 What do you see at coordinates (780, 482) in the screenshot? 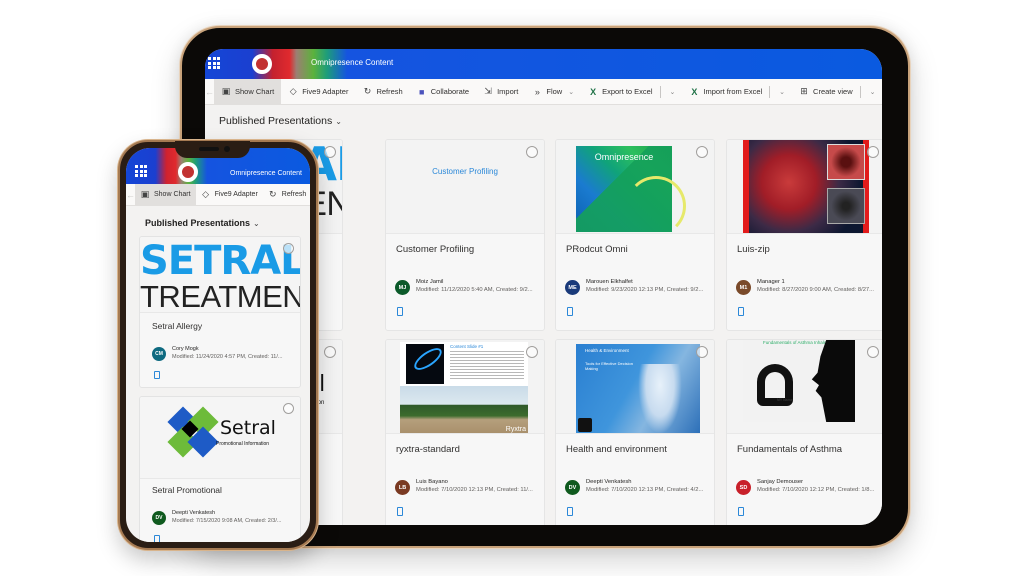
I see `card-owner: Sanjay Demouser` at bounding box center [780, 482].